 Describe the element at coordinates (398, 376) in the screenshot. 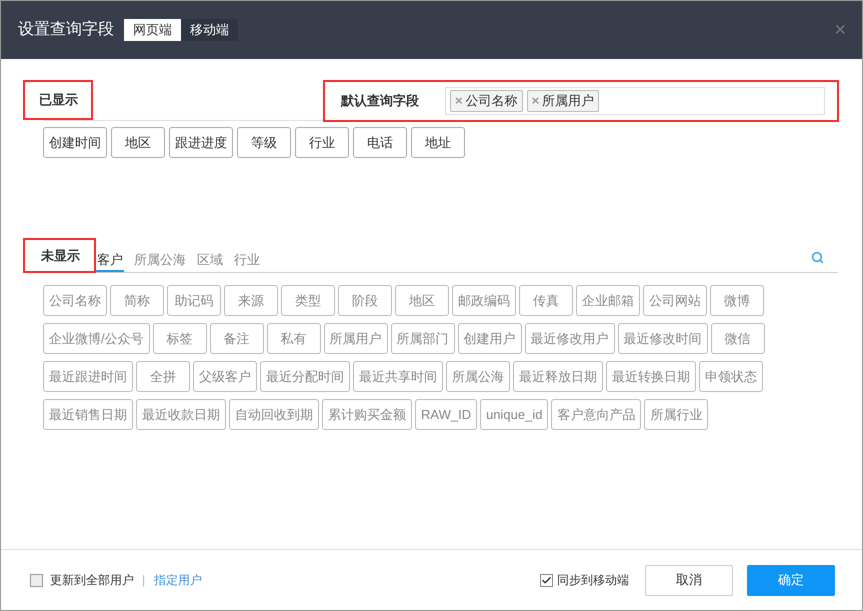

I see `field-chip: 最近共享时间` at that location.